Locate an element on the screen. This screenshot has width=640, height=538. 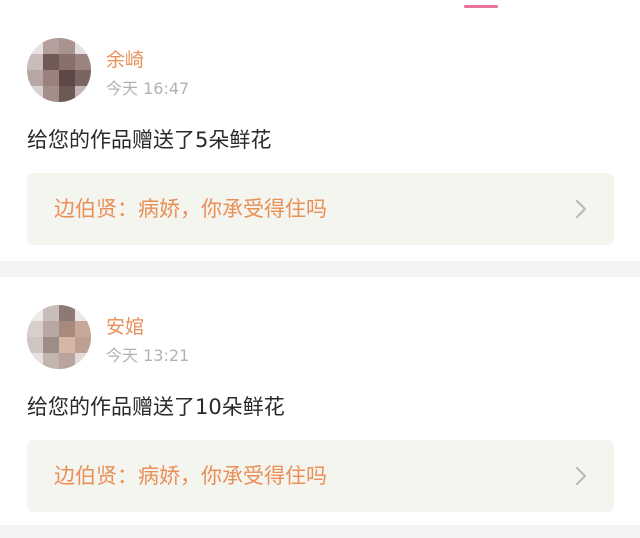
timestamp: 今天 16:47 is located at coordinates (148, 88).